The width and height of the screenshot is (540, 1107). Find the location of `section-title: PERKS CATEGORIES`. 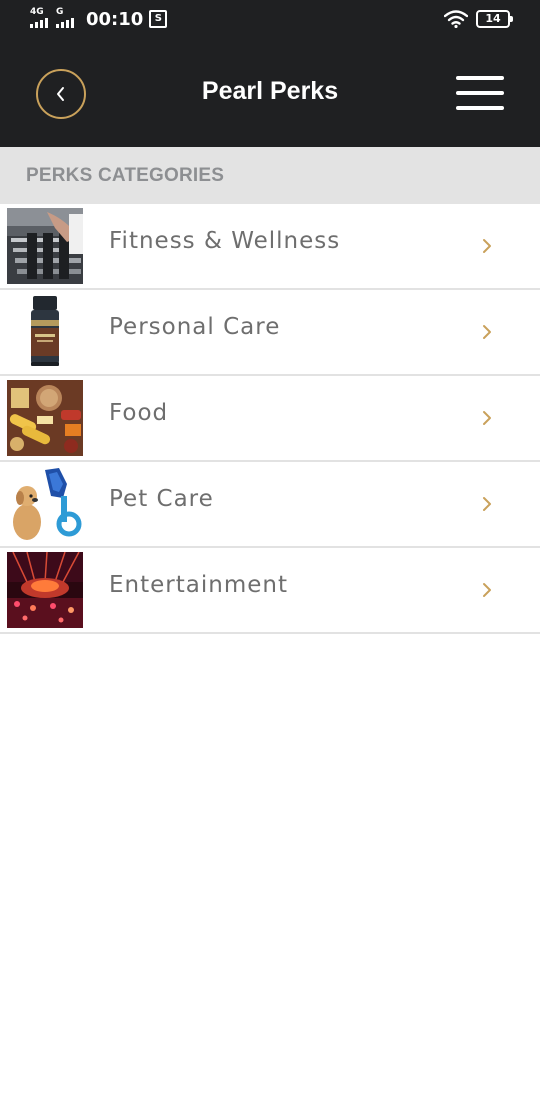

section-title: PERKS CATEGORIES is located at coordinates (125, 175).